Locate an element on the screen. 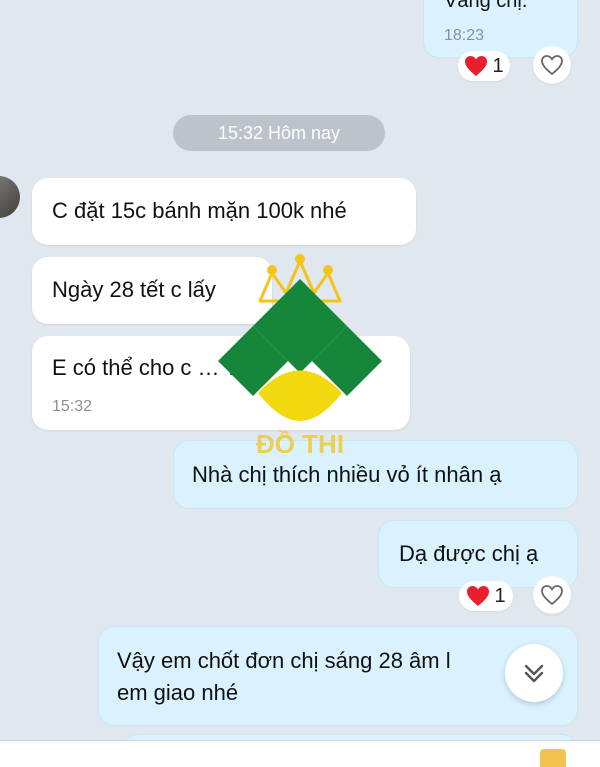 Image resolution: width=600 pixels, height=767 pixels. chevron-double-down-icon is located at coordinates (534, 673).